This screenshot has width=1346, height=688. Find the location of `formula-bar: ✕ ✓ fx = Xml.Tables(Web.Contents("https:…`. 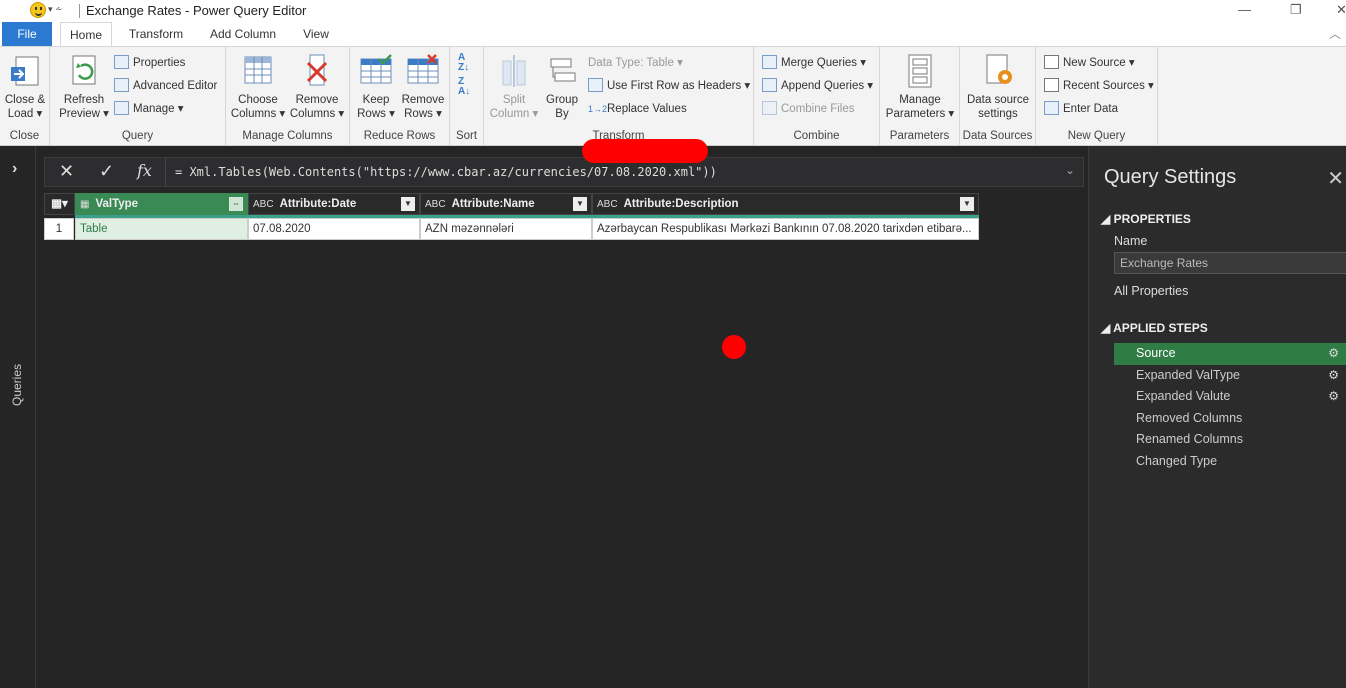

formula-bar: ✕ ✓ fx = Xml.Tables(Web.Contents("https:… is located at coordinates (564, 172).